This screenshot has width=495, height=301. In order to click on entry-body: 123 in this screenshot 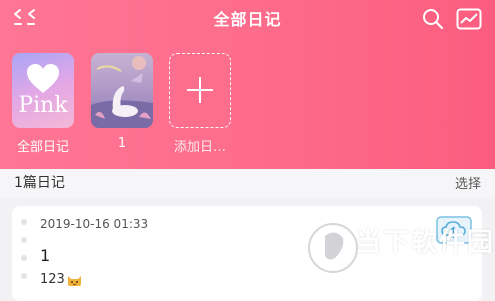, I will do `click(61, 279)`.